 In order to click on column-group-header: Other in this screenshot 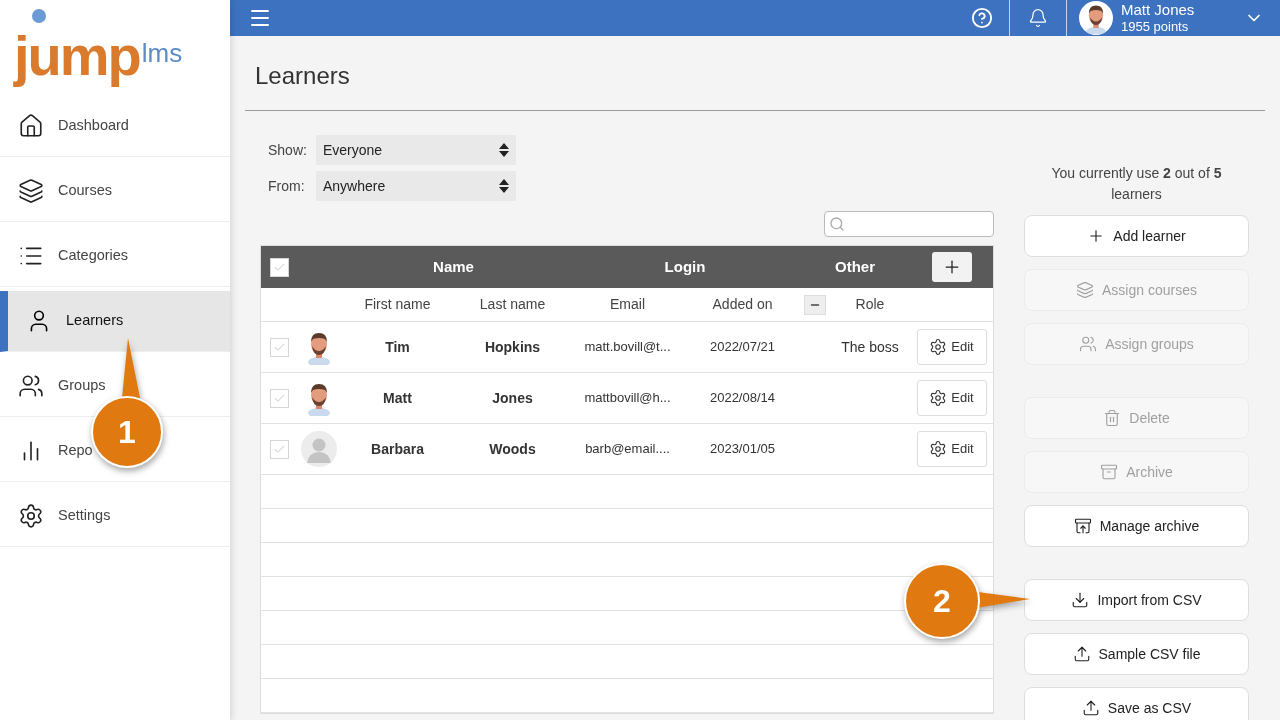, I will do `click(855, 266)`.